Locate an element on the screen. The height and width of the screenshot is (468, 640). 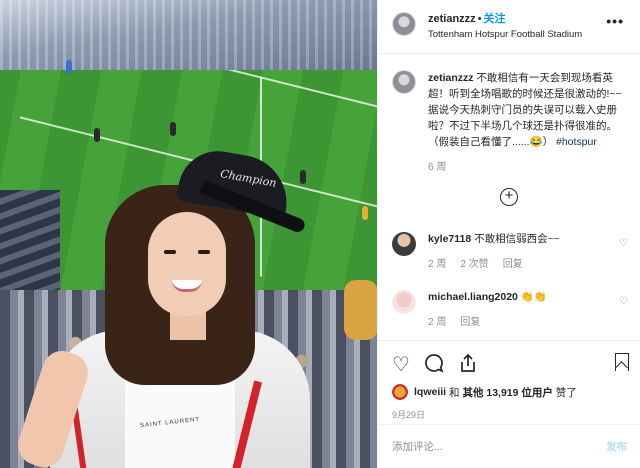
caption-username: zetianzzz is located at coordinates (451, 78).